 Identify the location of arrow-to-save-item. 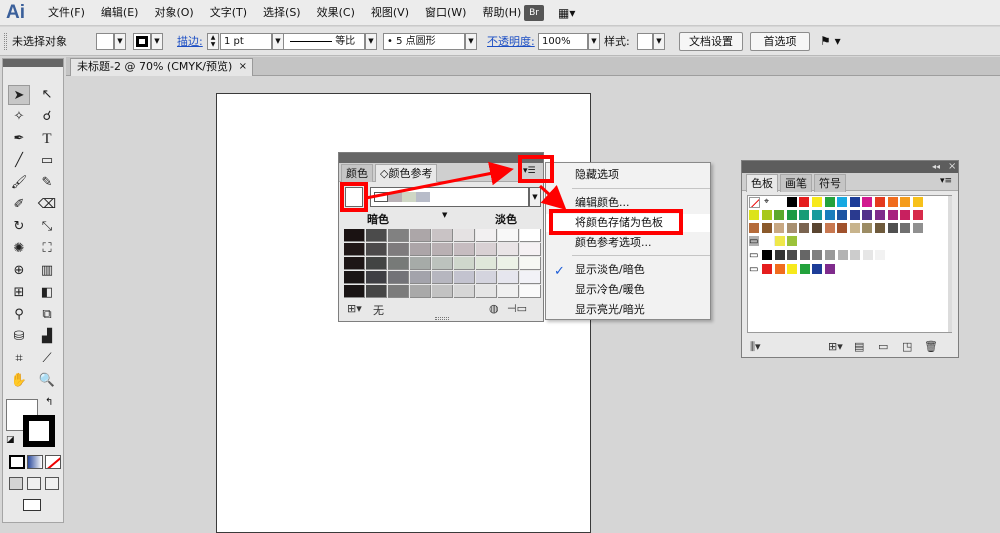
(552, 197).